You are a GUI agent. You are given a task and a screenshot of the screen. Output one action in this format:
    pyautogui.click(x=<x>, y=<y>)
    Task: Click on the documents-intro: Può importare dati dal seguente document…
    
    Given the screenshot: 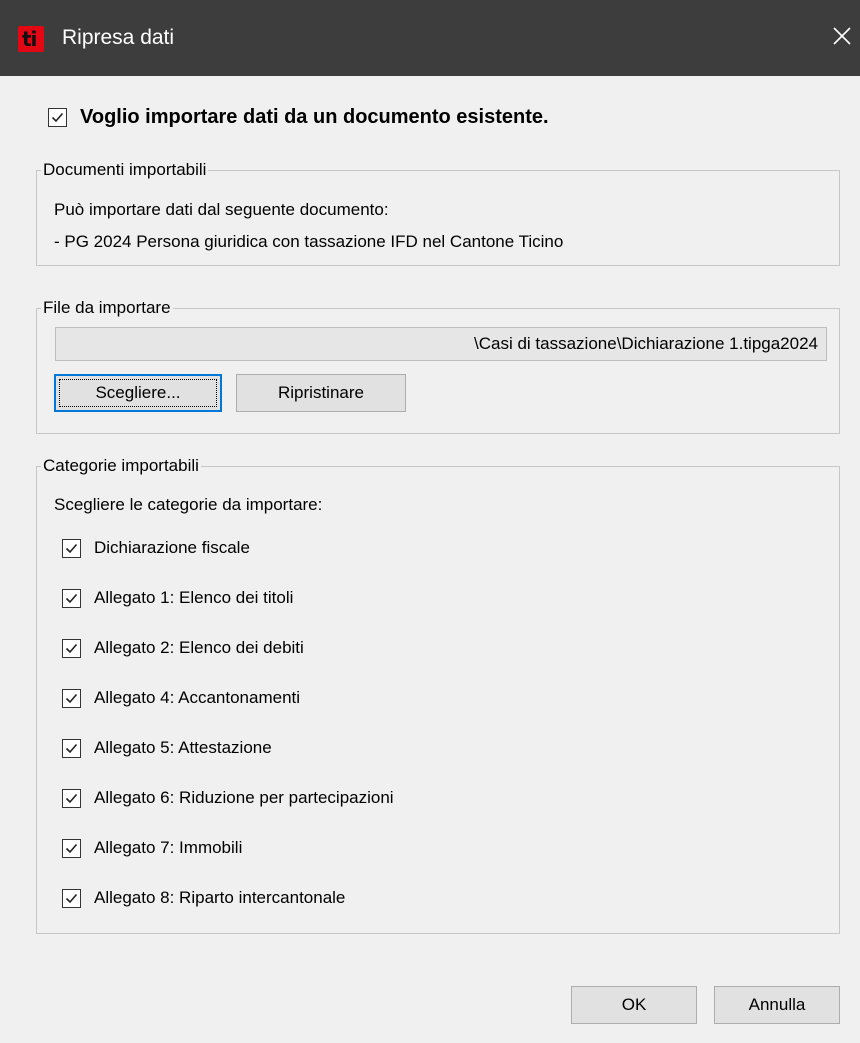 What is the action you would take?
    pyautogui.click(x=221, y=209)
    